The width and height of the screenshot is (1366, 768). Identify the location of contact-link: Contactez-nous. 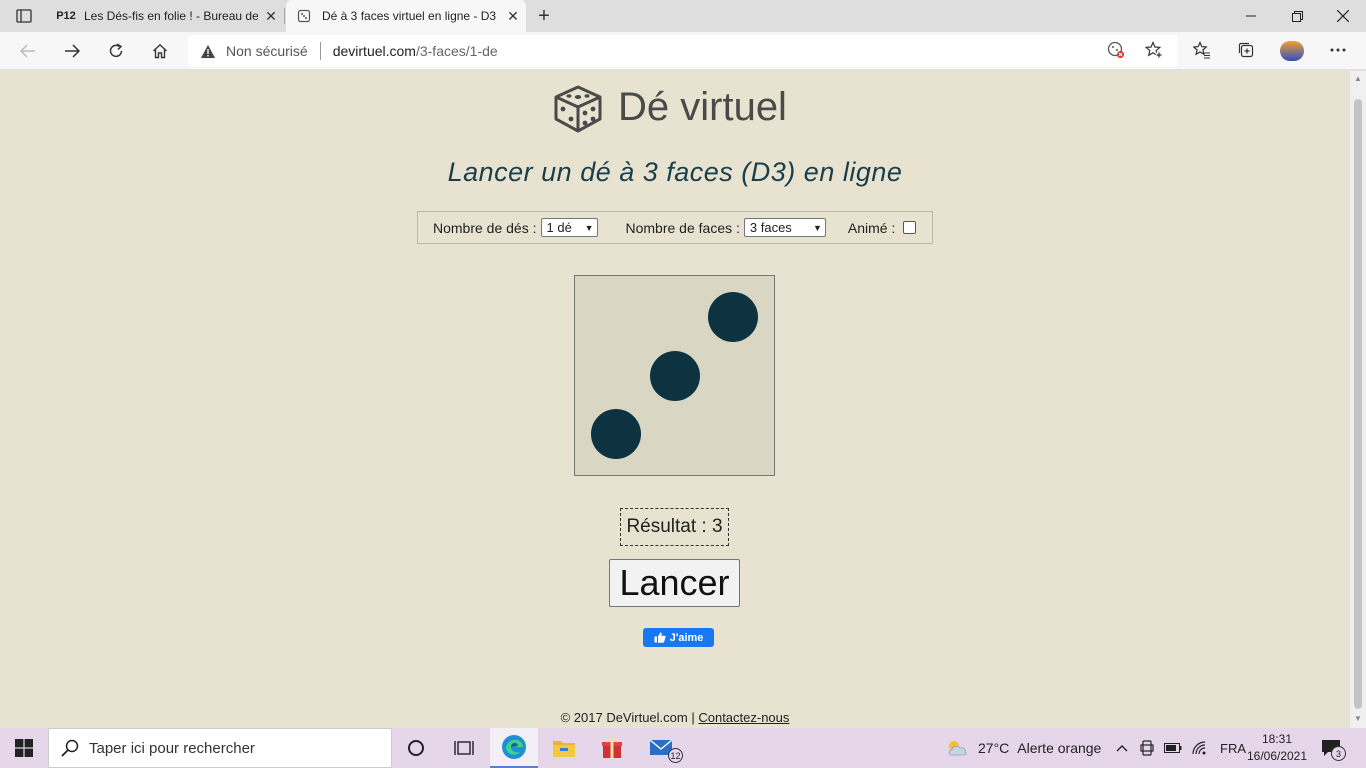
(743, 717).